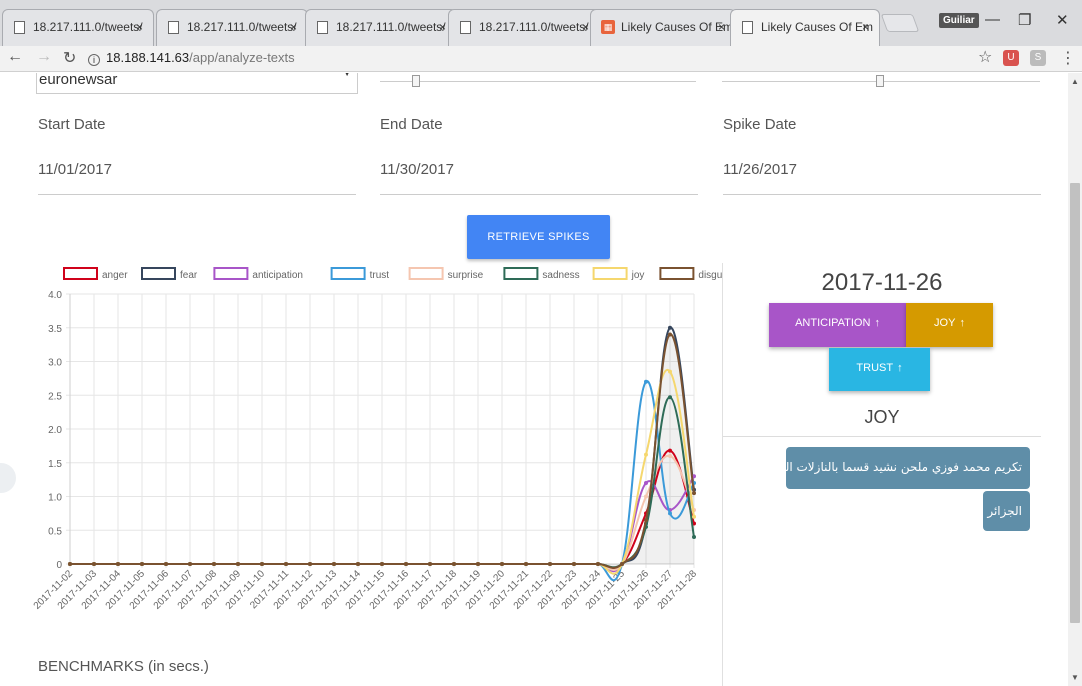  I want to click on data-point-anger, so click(670, 450).